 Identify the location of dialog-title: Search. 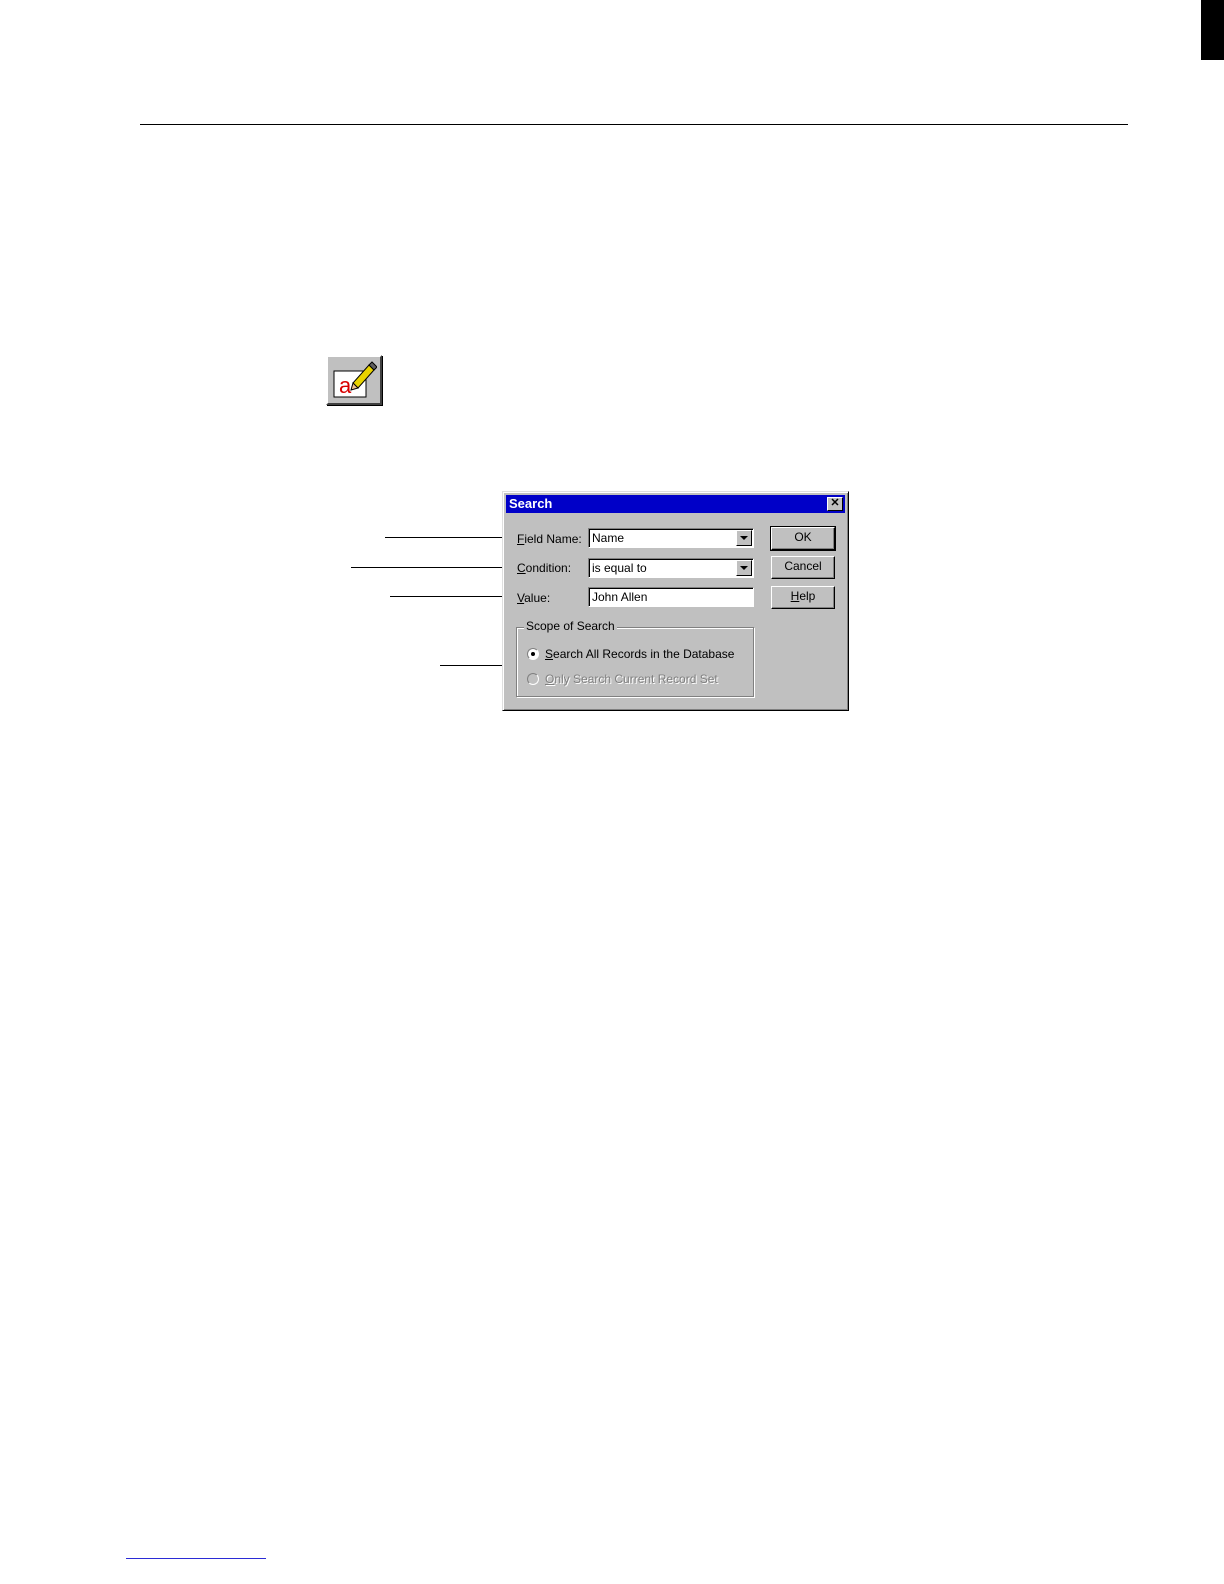
(531, 503).